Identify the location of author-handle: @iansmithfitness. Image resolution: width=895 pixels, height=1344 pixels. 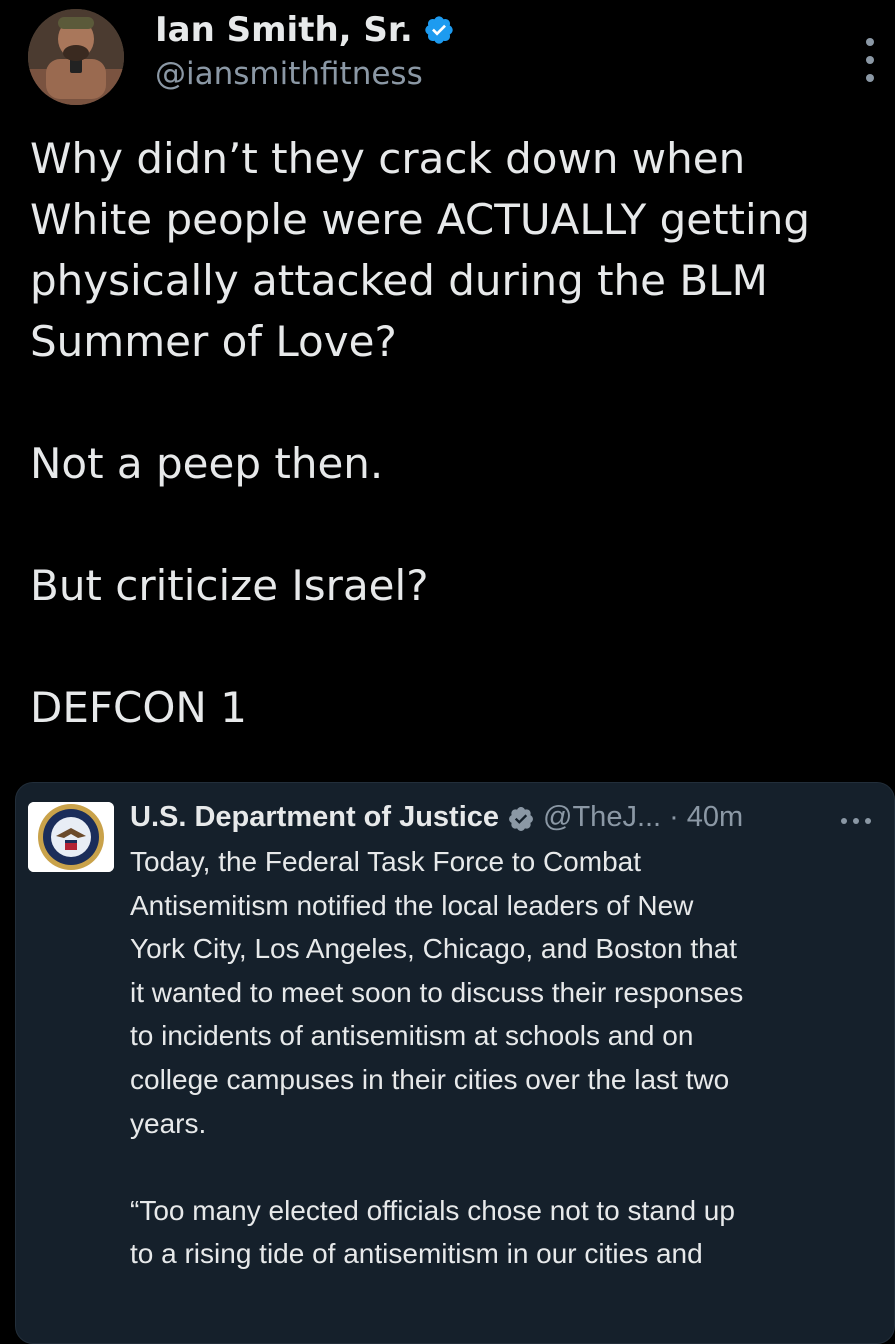
(289, 74).